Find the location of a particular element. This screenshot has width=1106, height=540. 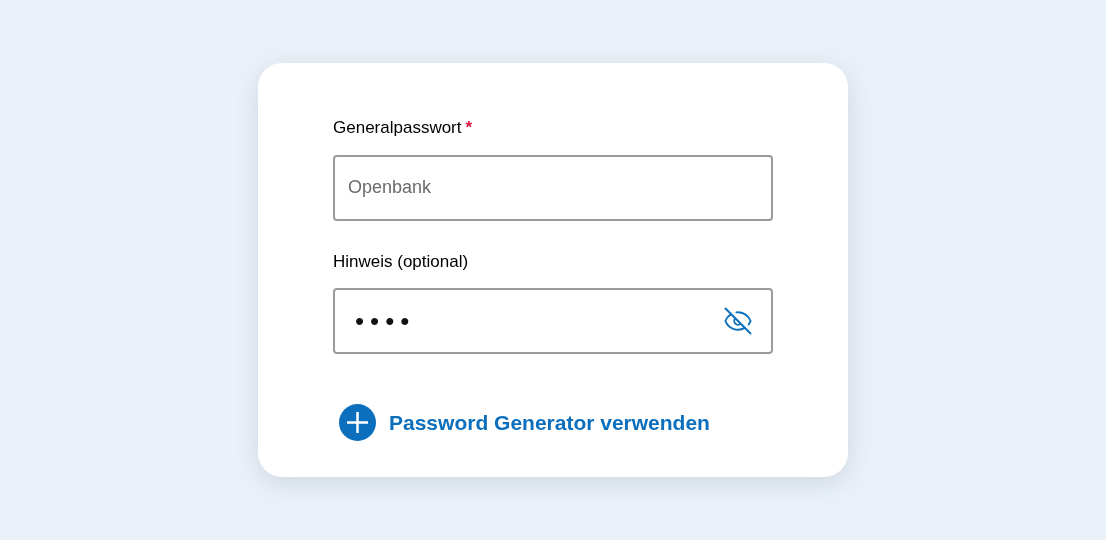

eye-off-icon is located at coordinates (738, 321).